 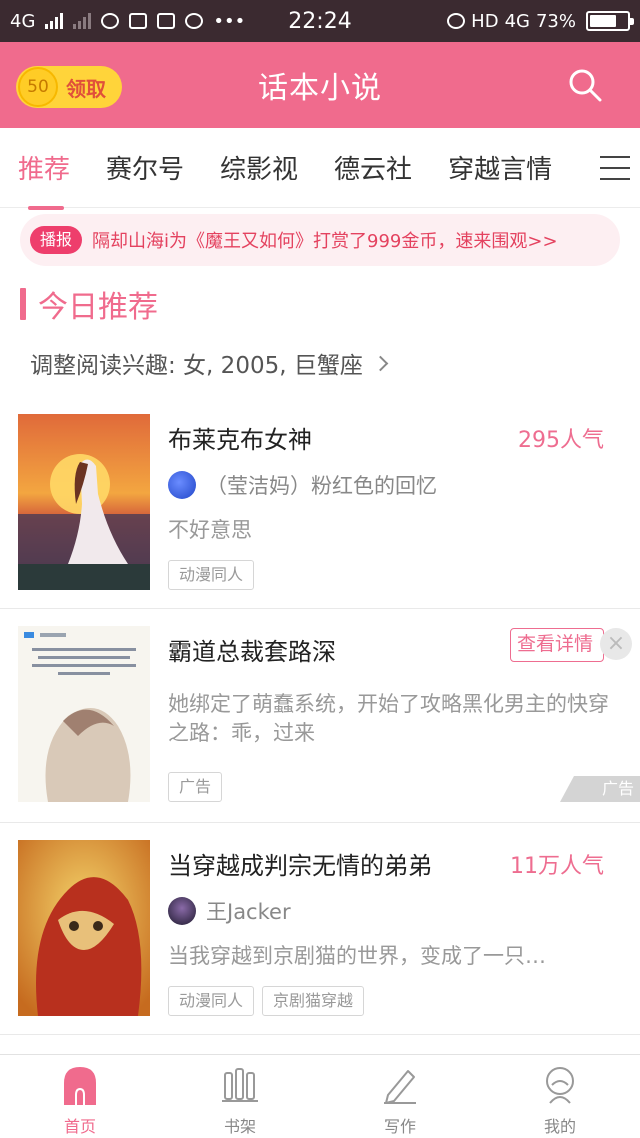 I want to click on tag: 广告, so click(x=195, y=787).